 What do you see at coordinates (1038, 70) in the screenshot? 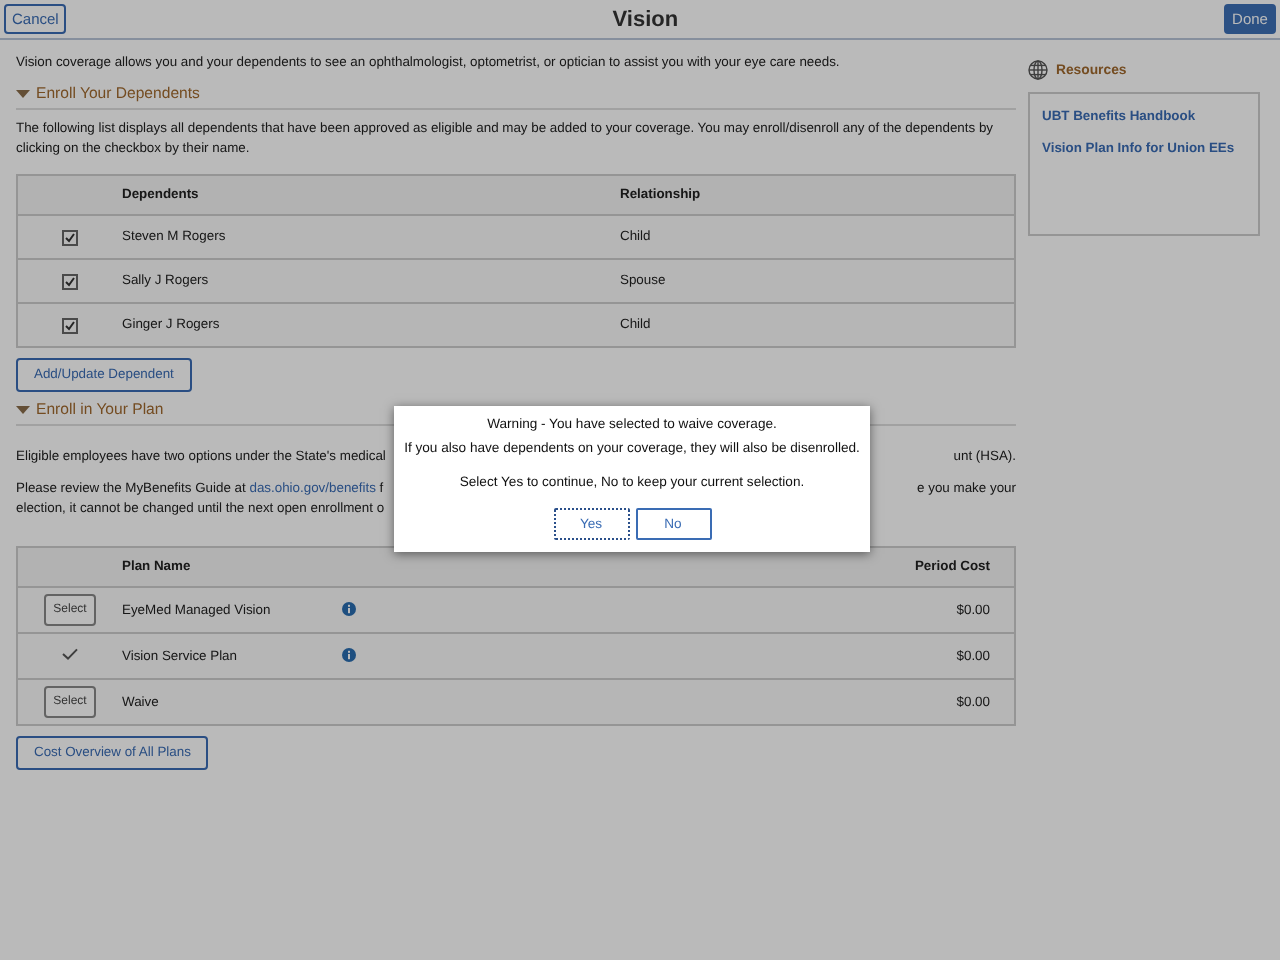
I see `globe-icon` at bounding box center [1038, 70].